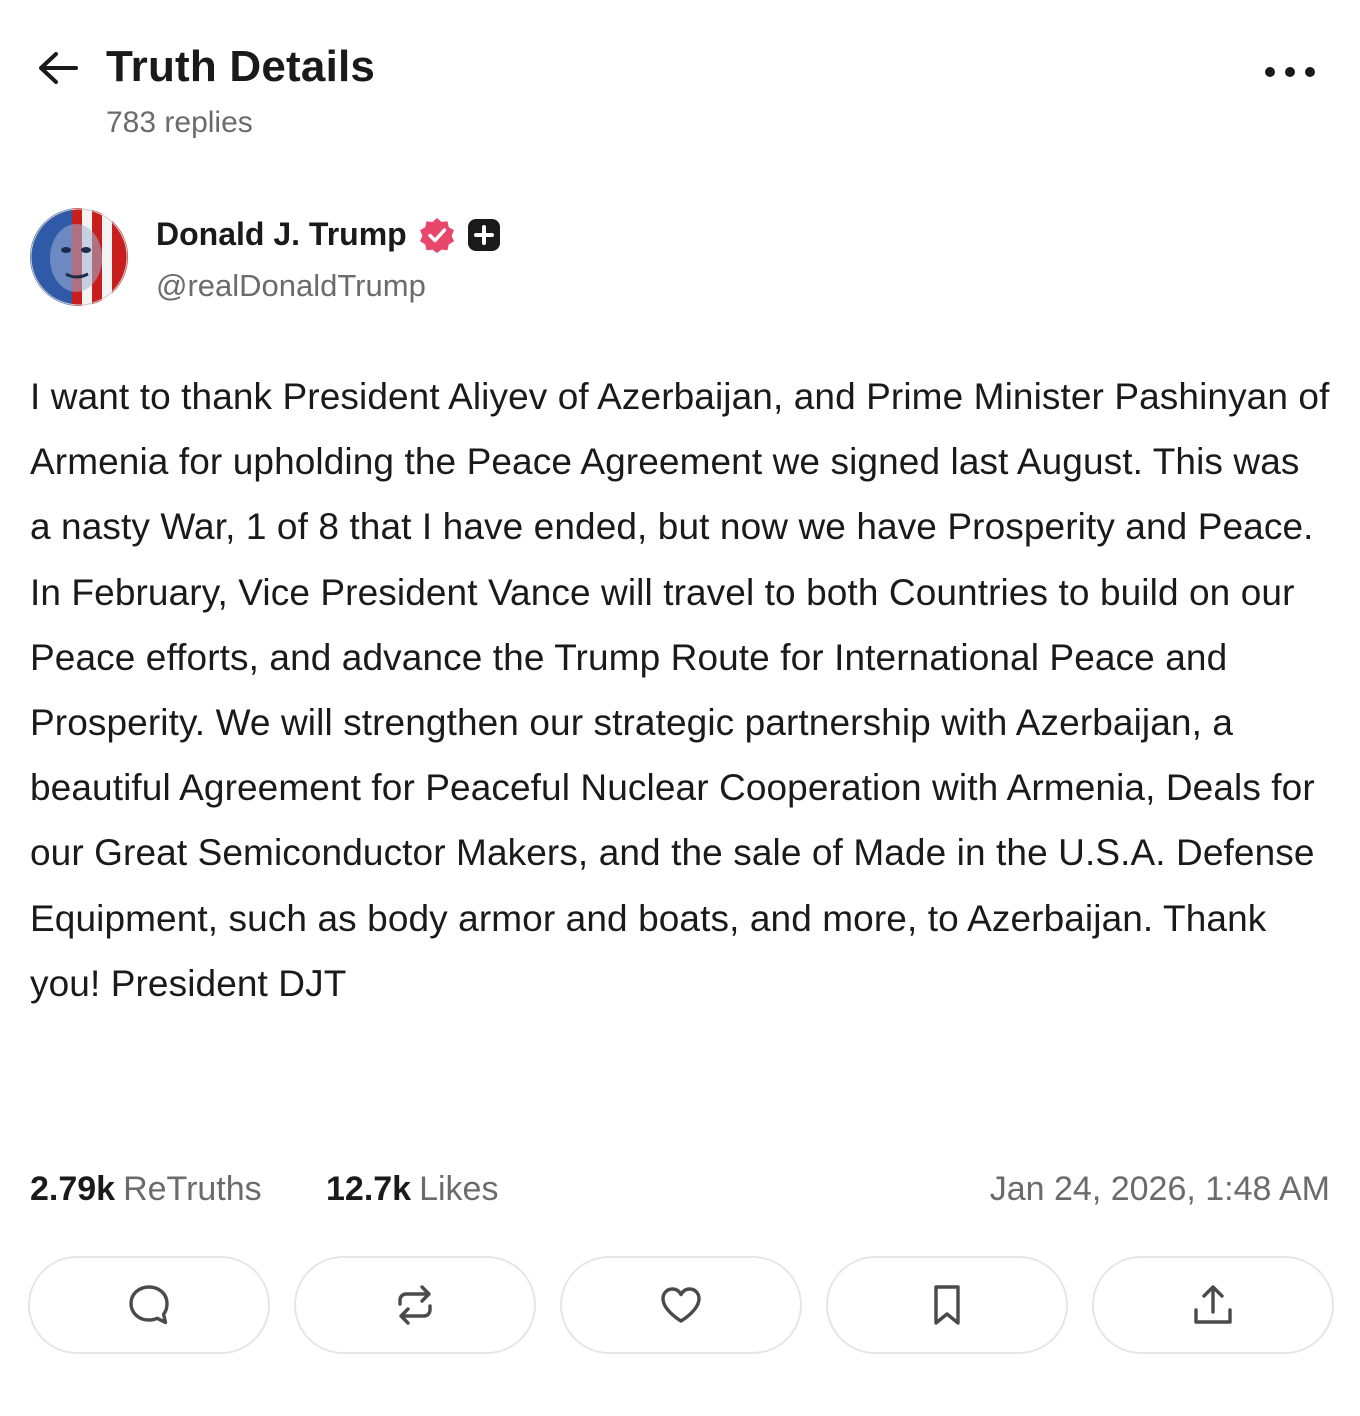 The height and width of the screenshot is (1416, 1360). I want to click on plus-badge-icon, so click(483, 234).